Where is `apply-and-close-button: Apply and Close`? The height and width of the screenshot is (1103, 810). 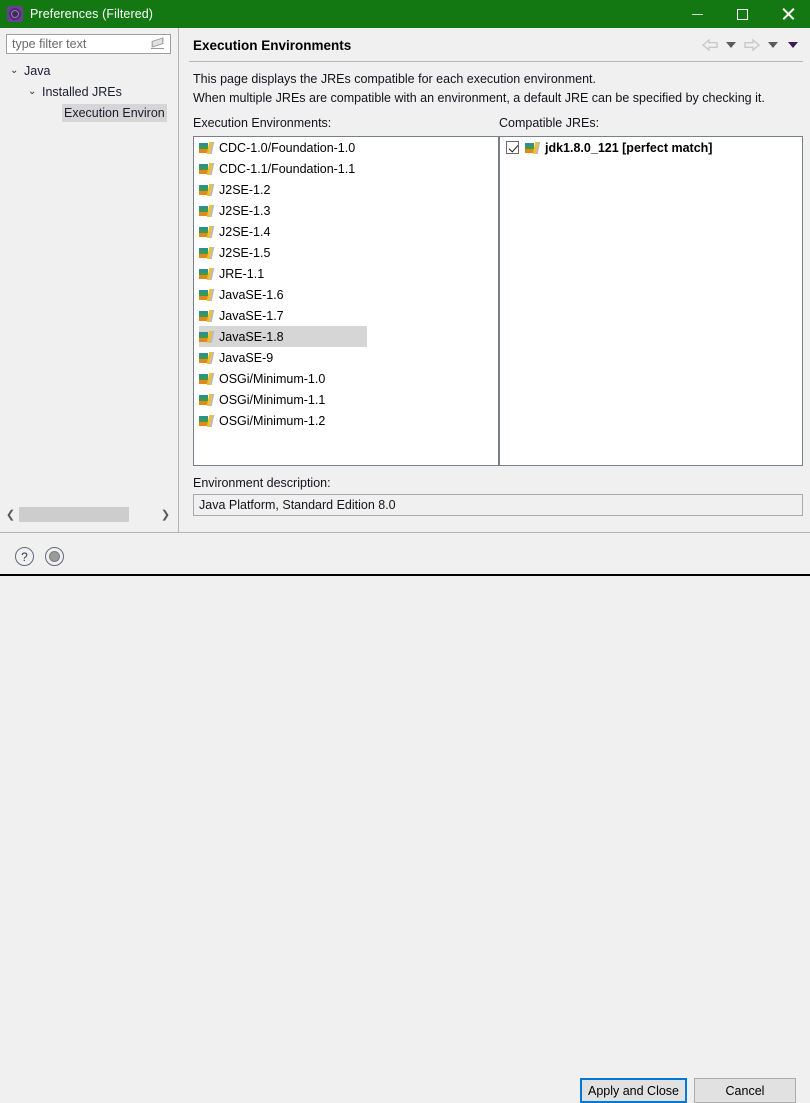 apply-and-close-button: Apply and Close is located at coordinates (633, 1090).